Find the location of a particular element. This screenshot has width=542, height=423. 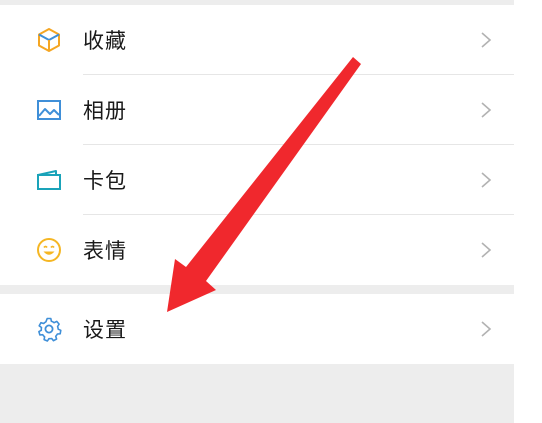

menu-item-label: 卡包 is located at coordinates (105, 181).